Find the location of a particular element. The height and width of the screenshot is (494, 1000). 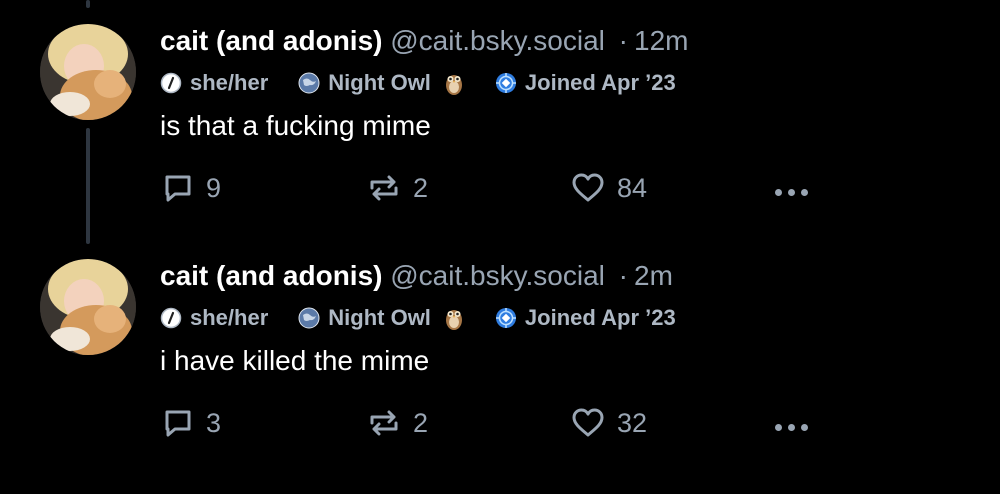

post-header: cait (and adonis) @cait.bsky.social · 2m is located at coordinates (416, 276).